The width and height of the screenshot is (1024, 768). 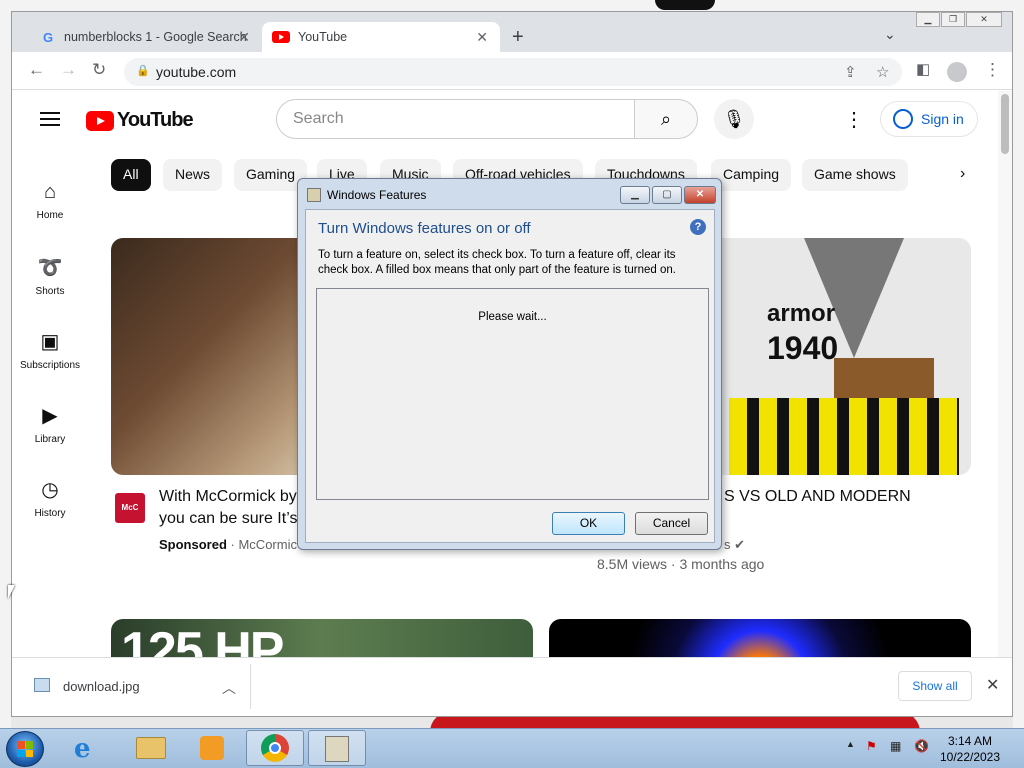 I want to click on tab-youtube: YouTube ✕, so click(x=381, y=37).